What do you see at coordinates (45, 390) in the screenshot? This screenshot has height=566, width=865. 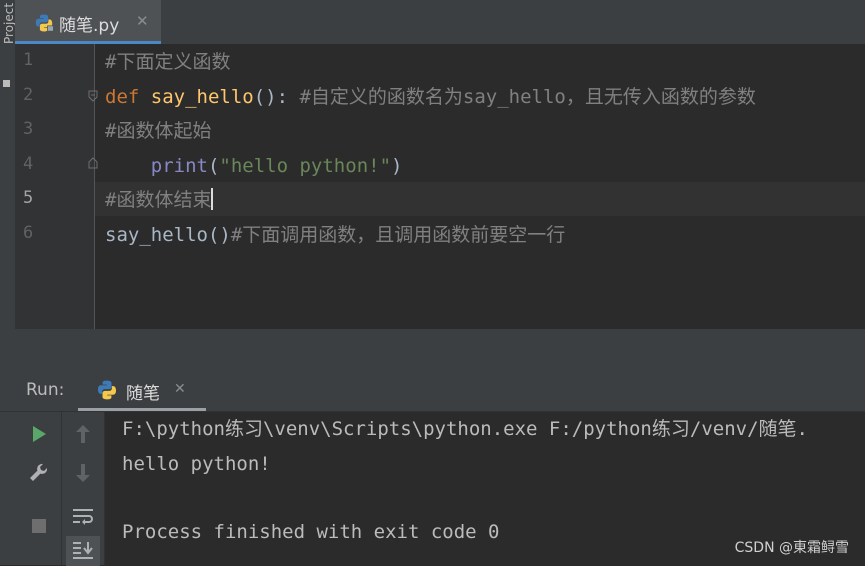 I see `run-panel-label: Run:` at bounding box center [45, 390].